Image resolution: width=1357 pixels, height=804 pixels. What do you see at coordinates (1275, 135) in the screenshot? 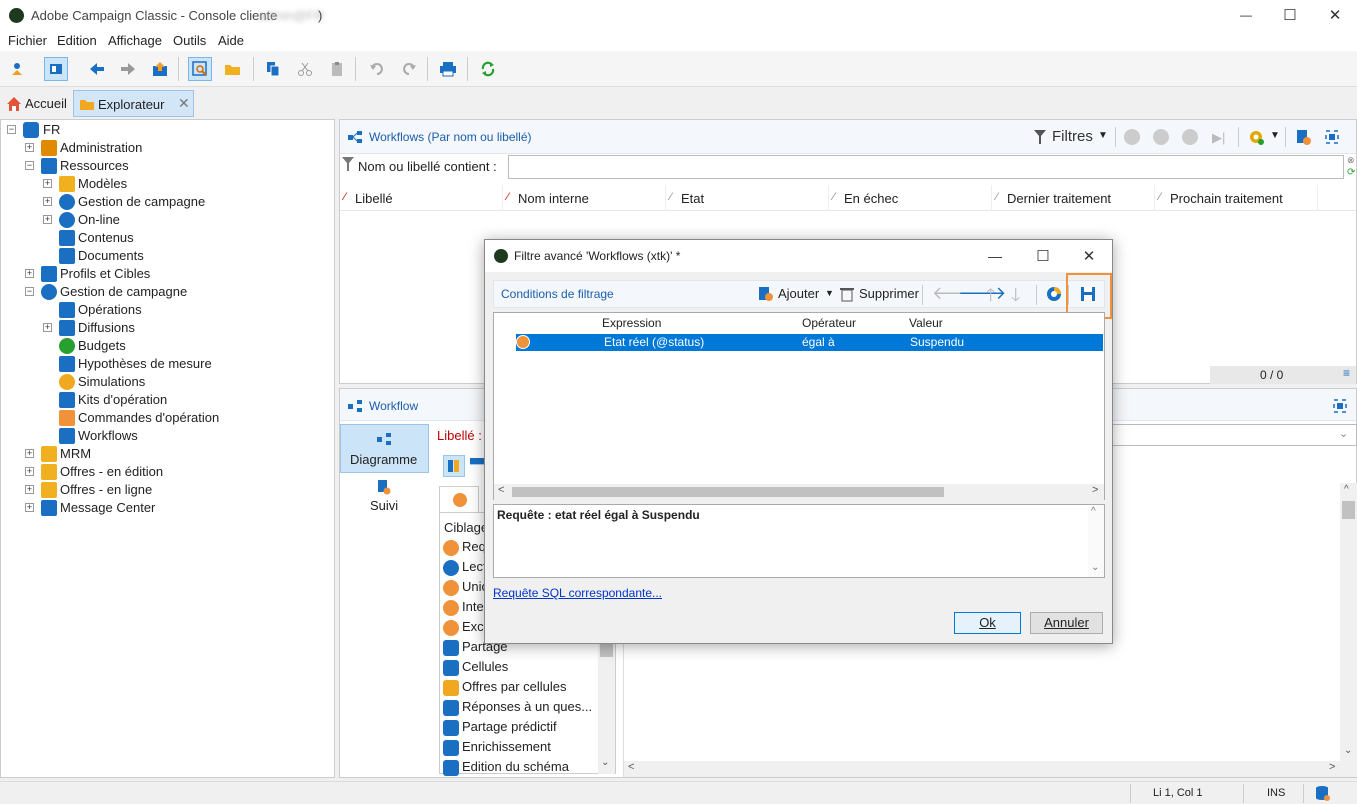
I see `gear-dropdown-icon: ▼` at bounding box center [1275, 135].